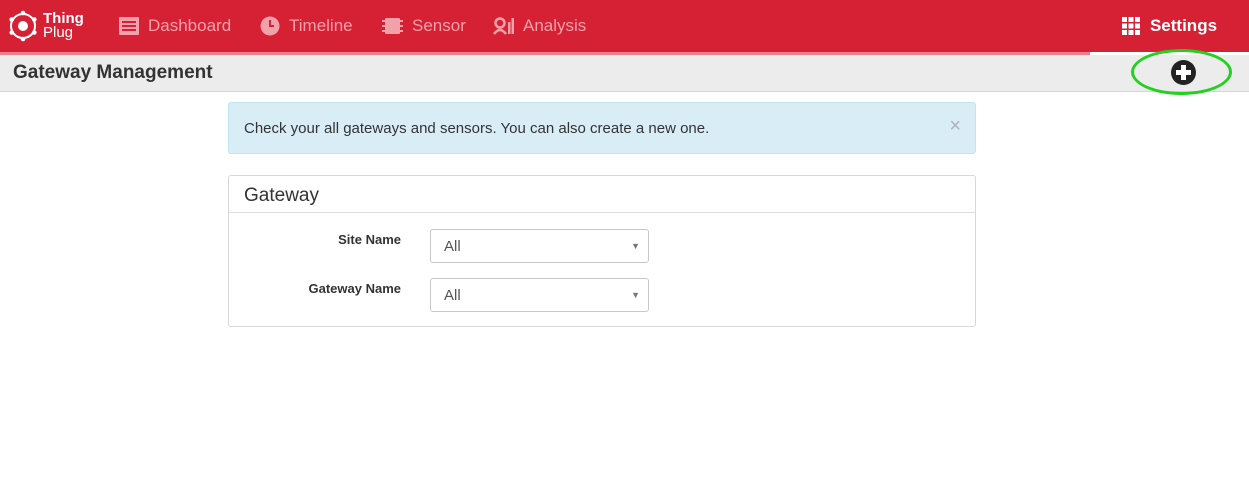 The height and width of the screenshot is (485, 1249). Describe the element at coordinates (555, 25) in the screenshot. I see `nav-analysis-label: Analysis` at that location.